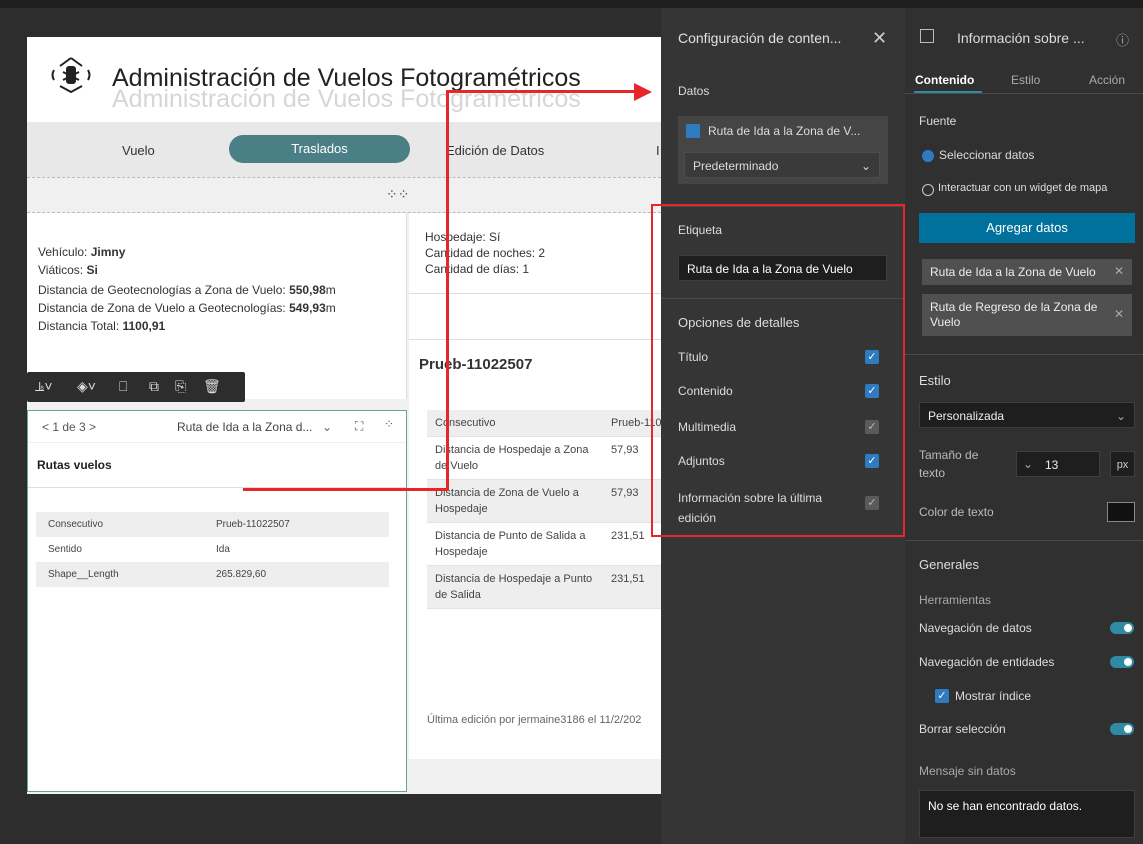 The height and width of the screenshot is (844, 1143). I want to click on divider, so click(1024, 540).